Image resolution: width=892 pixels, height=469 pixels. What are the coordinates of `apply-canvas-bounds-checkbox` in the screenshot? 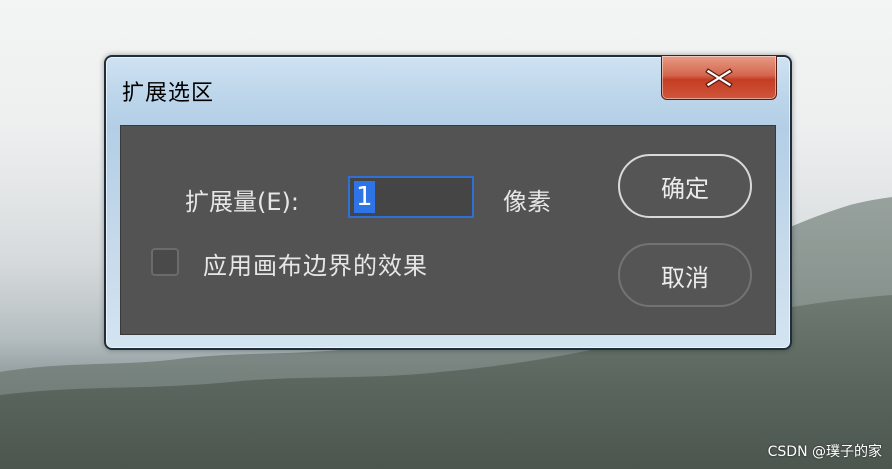 It's located at (165, 262).